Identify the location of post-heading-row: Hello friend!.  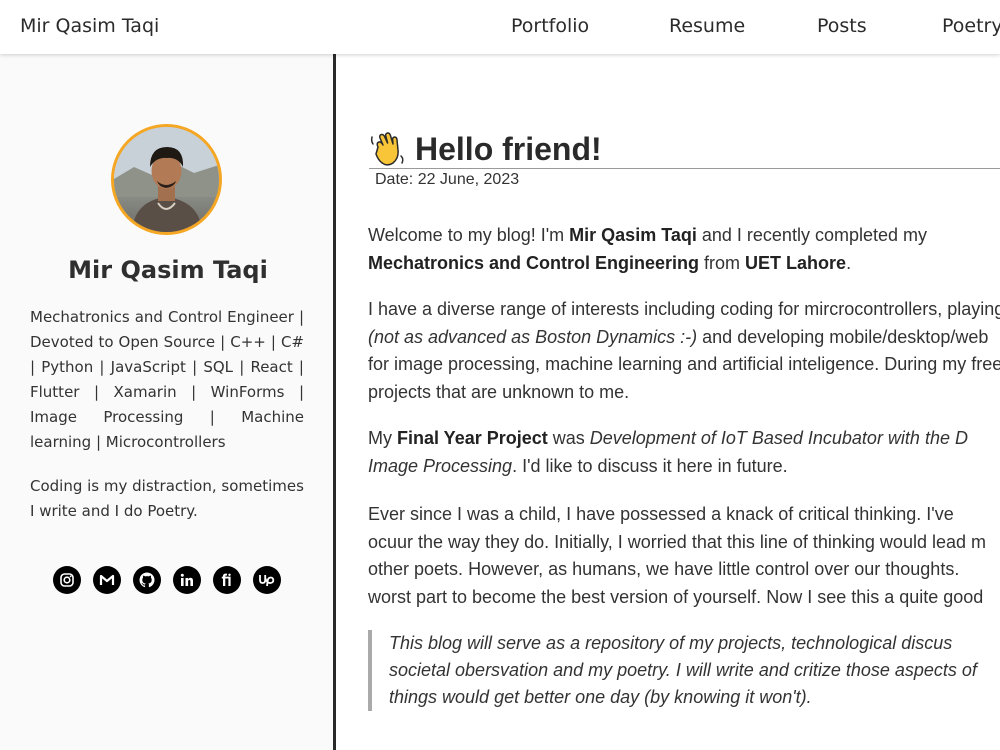
(485, 149).